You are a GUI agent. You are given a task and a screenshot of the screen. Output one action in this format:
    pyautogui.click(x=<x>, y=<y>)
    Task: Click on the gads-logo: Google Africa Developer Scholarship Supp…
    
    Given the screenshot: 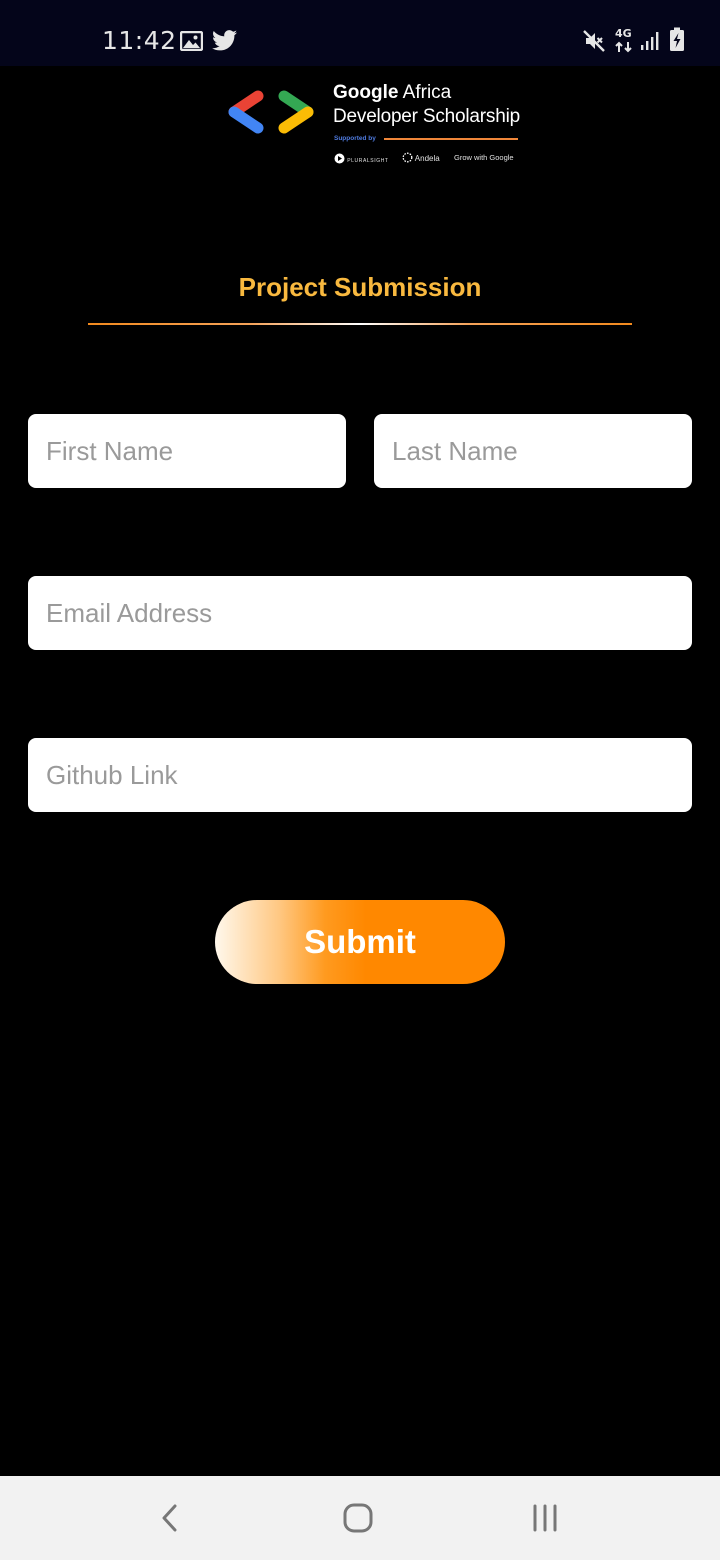 What is the action you would take?
    pyautogui.click(x=374, y=127)
    